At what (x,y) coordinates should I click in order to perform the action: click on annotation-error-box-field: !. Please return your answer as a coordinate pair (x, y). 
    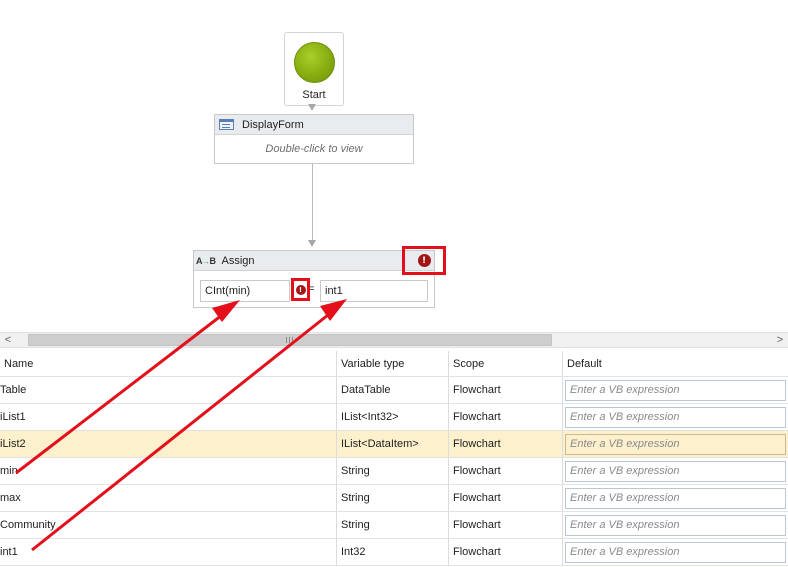
    Looking at the image, I should click on (300, 289).